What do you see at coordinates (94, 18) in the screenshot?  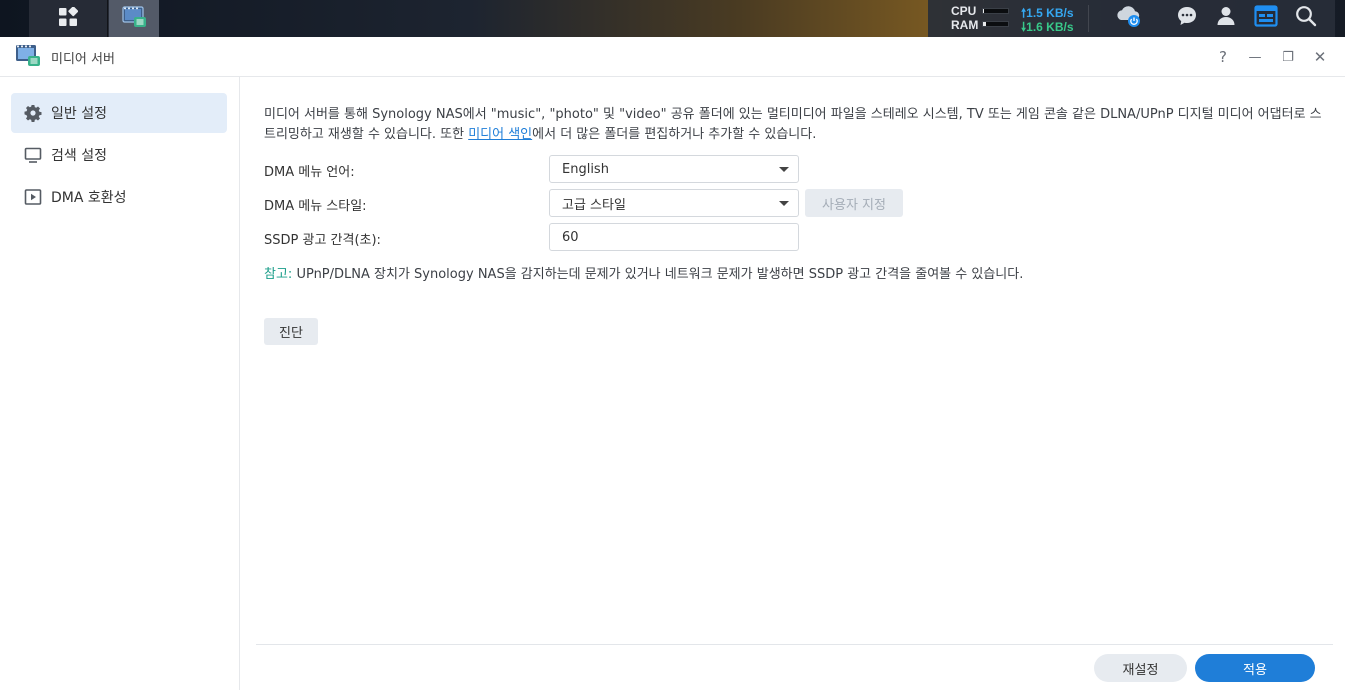 I see `taskbar-app-group` at bounding box center [94, 18].